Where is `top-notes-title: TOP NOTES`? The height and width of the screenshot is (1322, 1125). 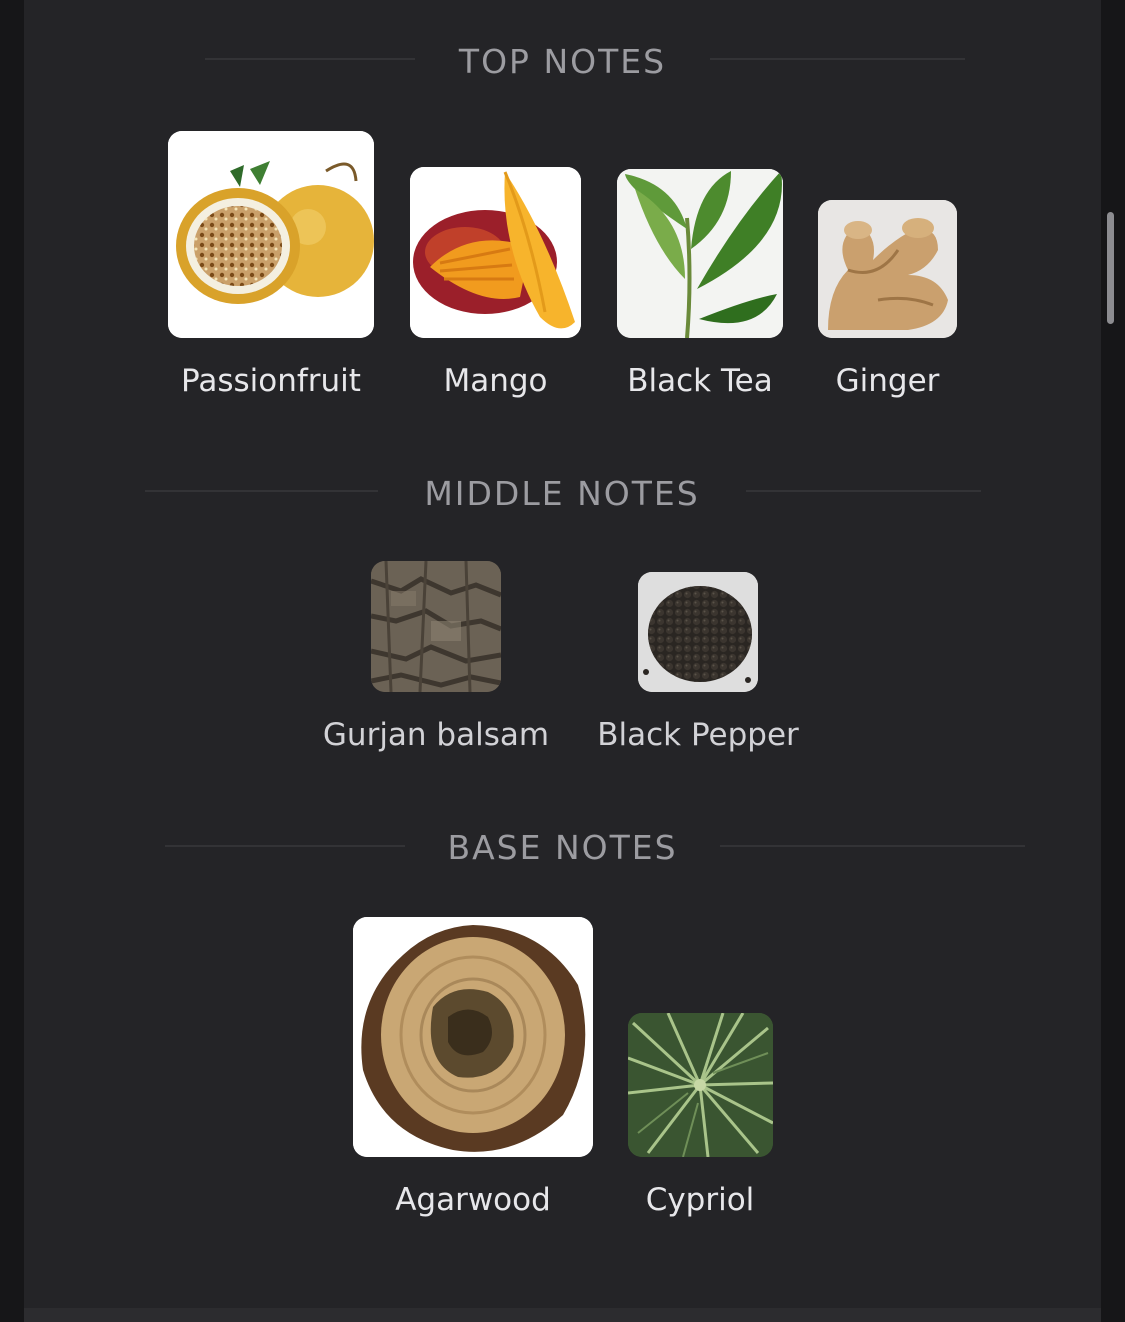 top-notes-title: TOP NOTES is located at coordinates (562, 61).